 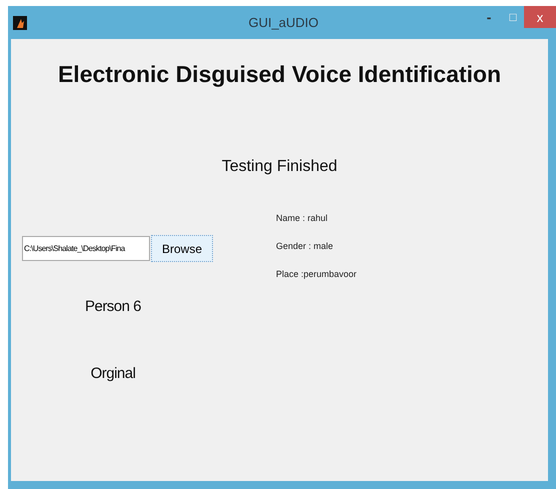 What do you see at coordinates (86, 248) in the screenshot?
I see `file-path-field: C:\Users\Shalate_\Desktop\Fina` at bounding box center [86, 248].